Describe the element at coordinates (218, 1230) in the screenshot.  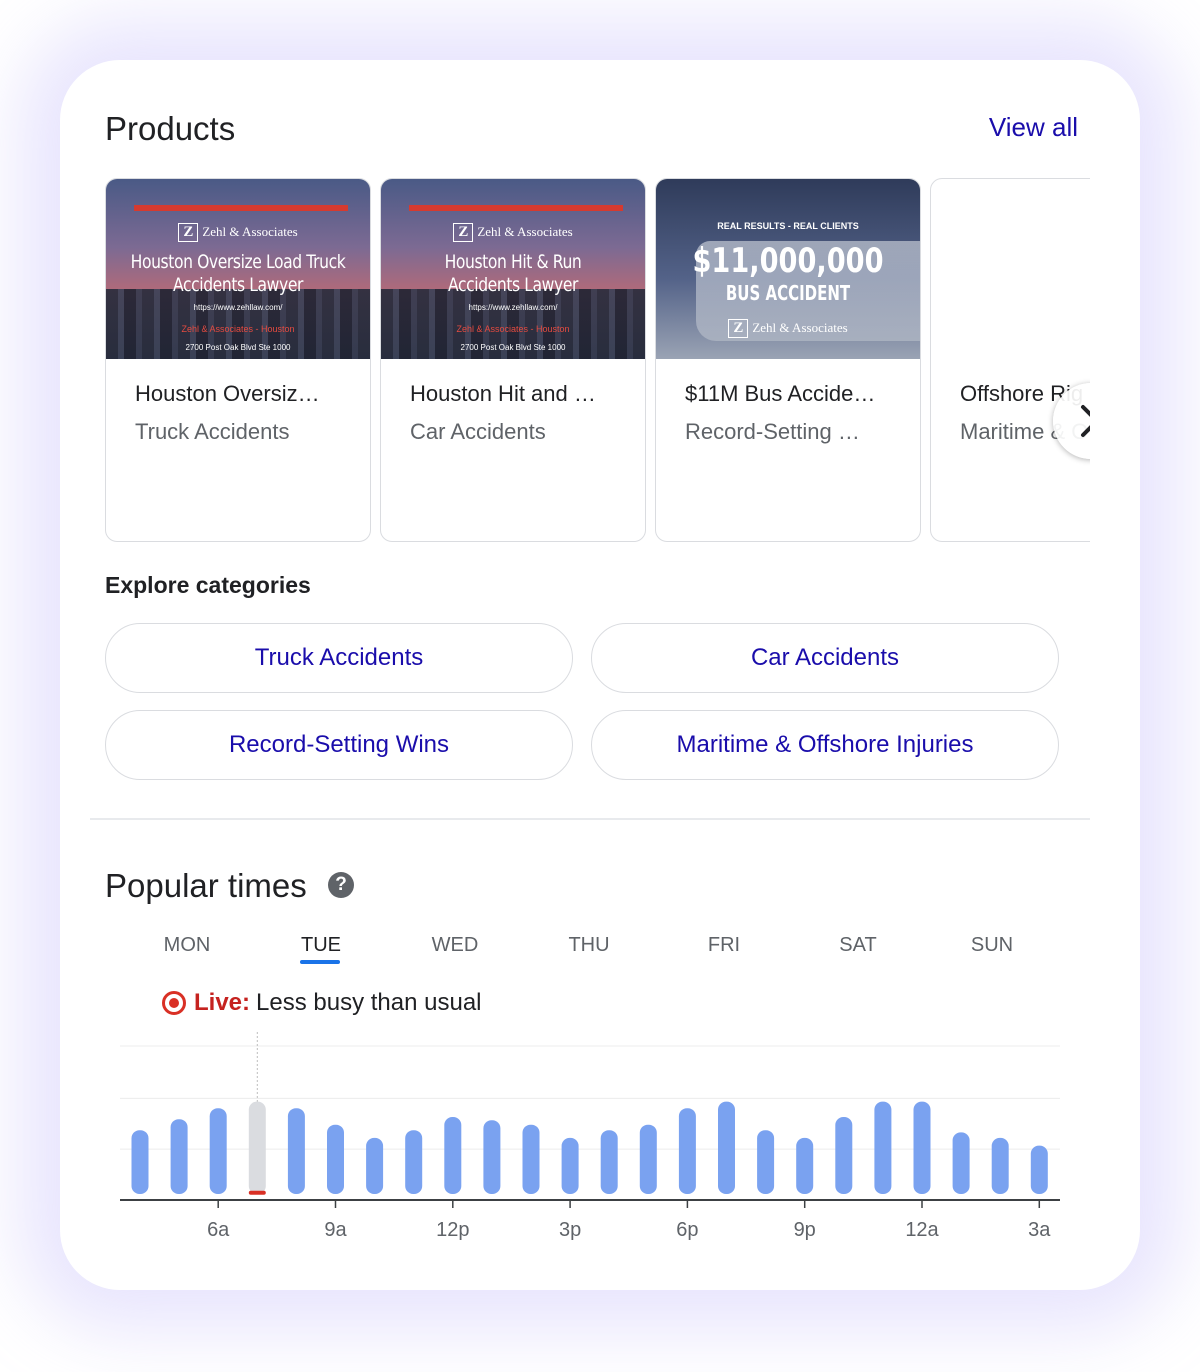
I see `x-tick-label-6a: 6a` at that location.